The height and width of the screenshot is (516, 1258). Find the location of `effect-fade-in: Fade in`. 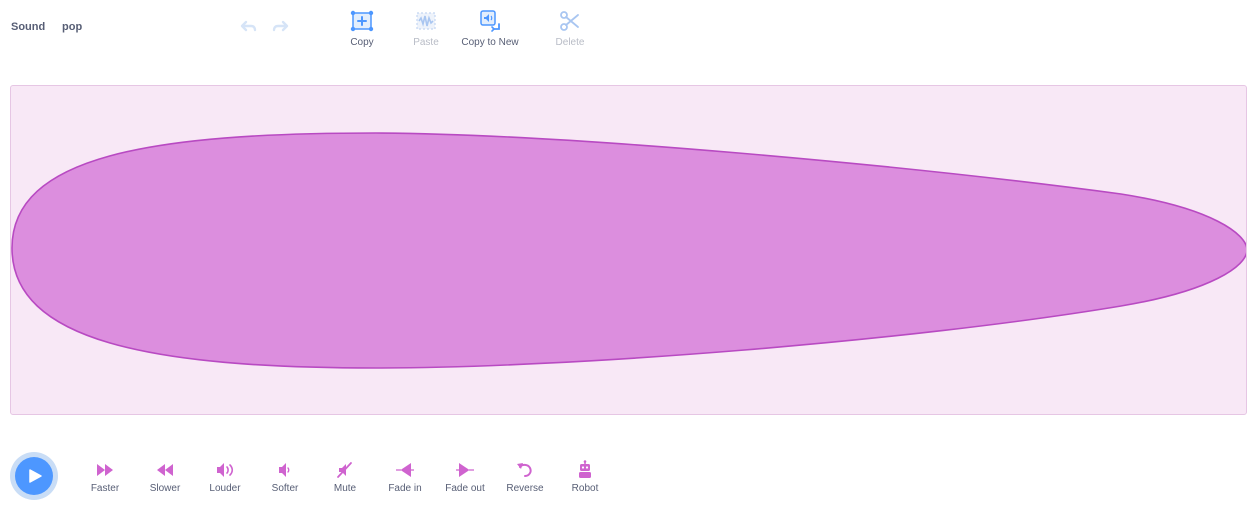

effect-fade-in: Fade in is located at coordinates (405, 477).